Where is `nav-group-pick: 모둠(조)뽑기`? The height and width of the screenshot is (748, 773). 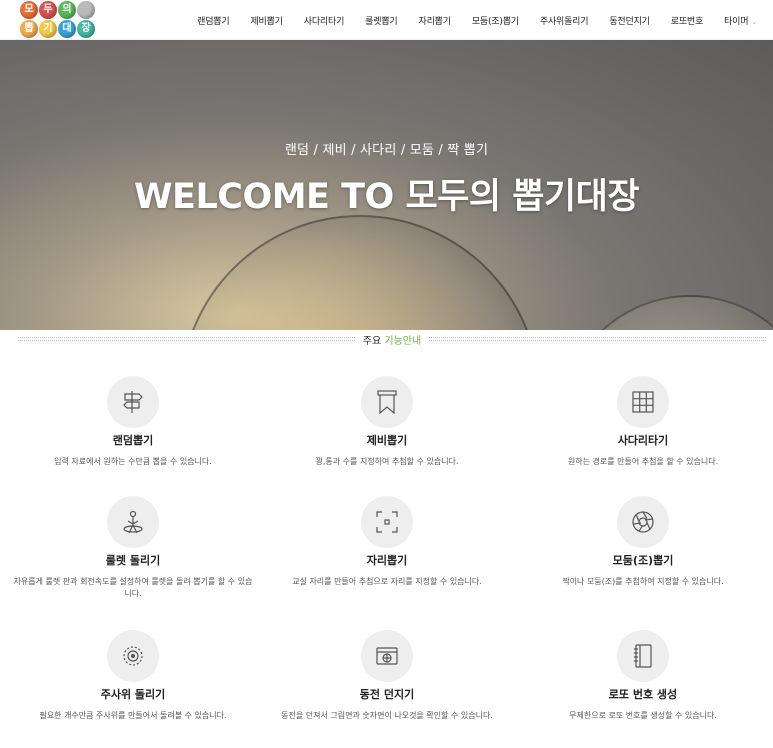 nav-group-pick: 모둠(조)뽑기 is located at coordinates (495, 20).